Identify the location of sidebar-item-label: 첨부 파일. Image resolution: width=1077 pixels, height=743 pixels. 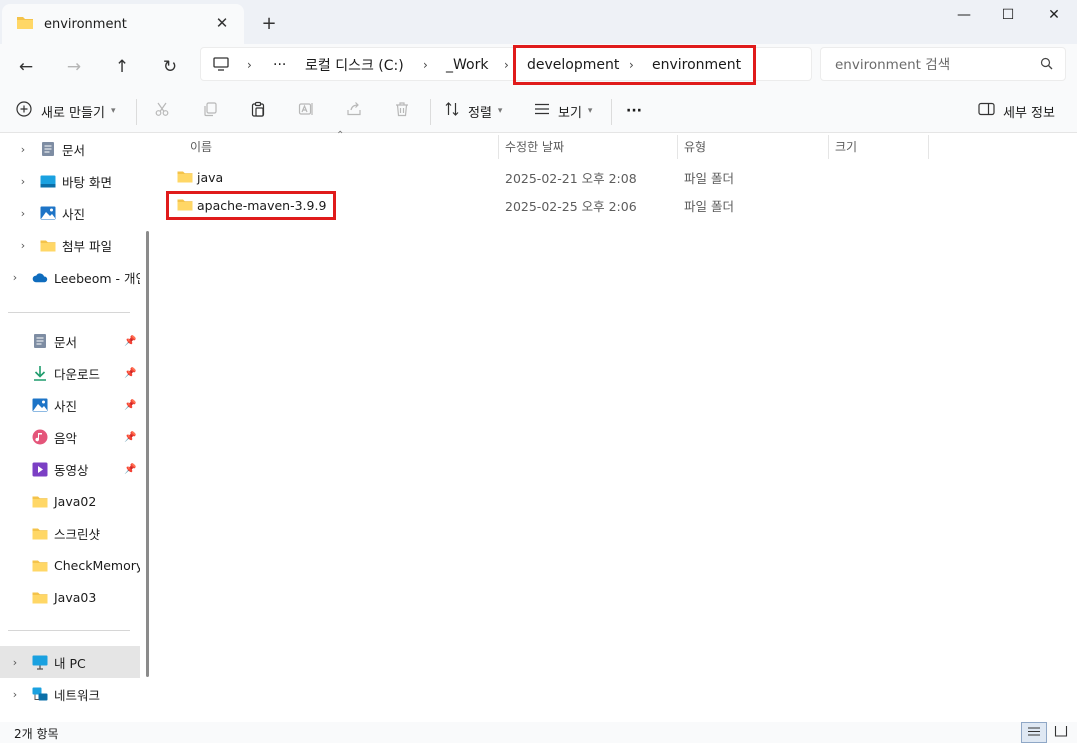
(87, 246).